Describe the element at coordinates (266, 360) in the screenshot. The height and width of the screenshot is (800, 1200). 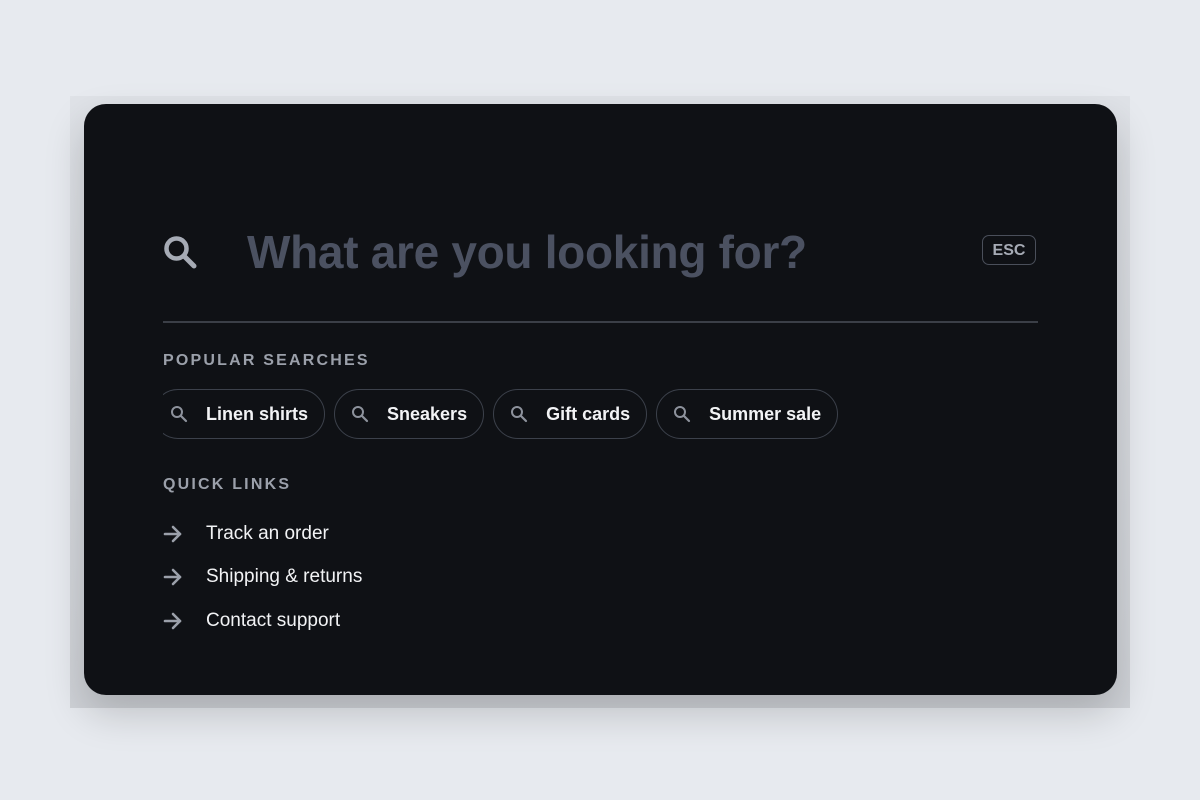
I see `popular-searches-heading: POPULAR SEARCHES` at that location.